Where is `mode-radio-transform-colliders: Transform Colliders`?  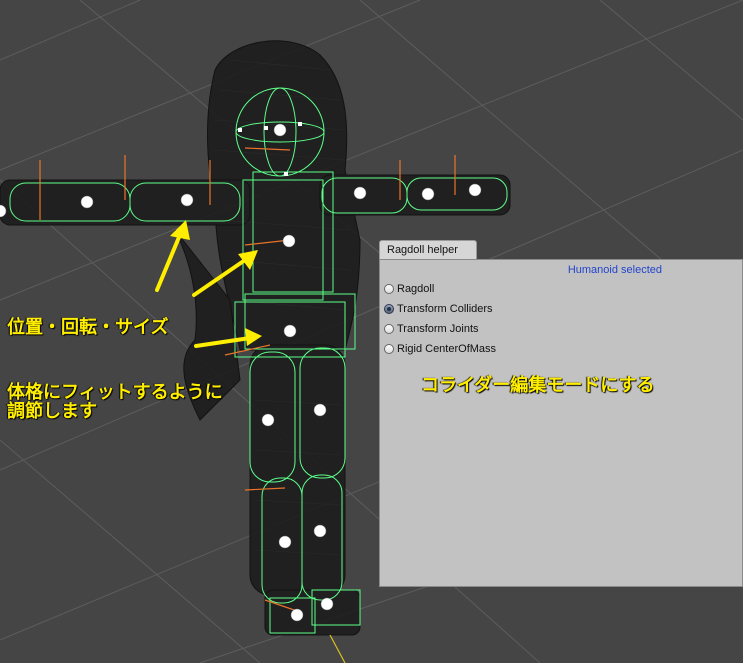
mode-radio-transform-colliders: Transform Colliders is located at coordinates (438, 309).